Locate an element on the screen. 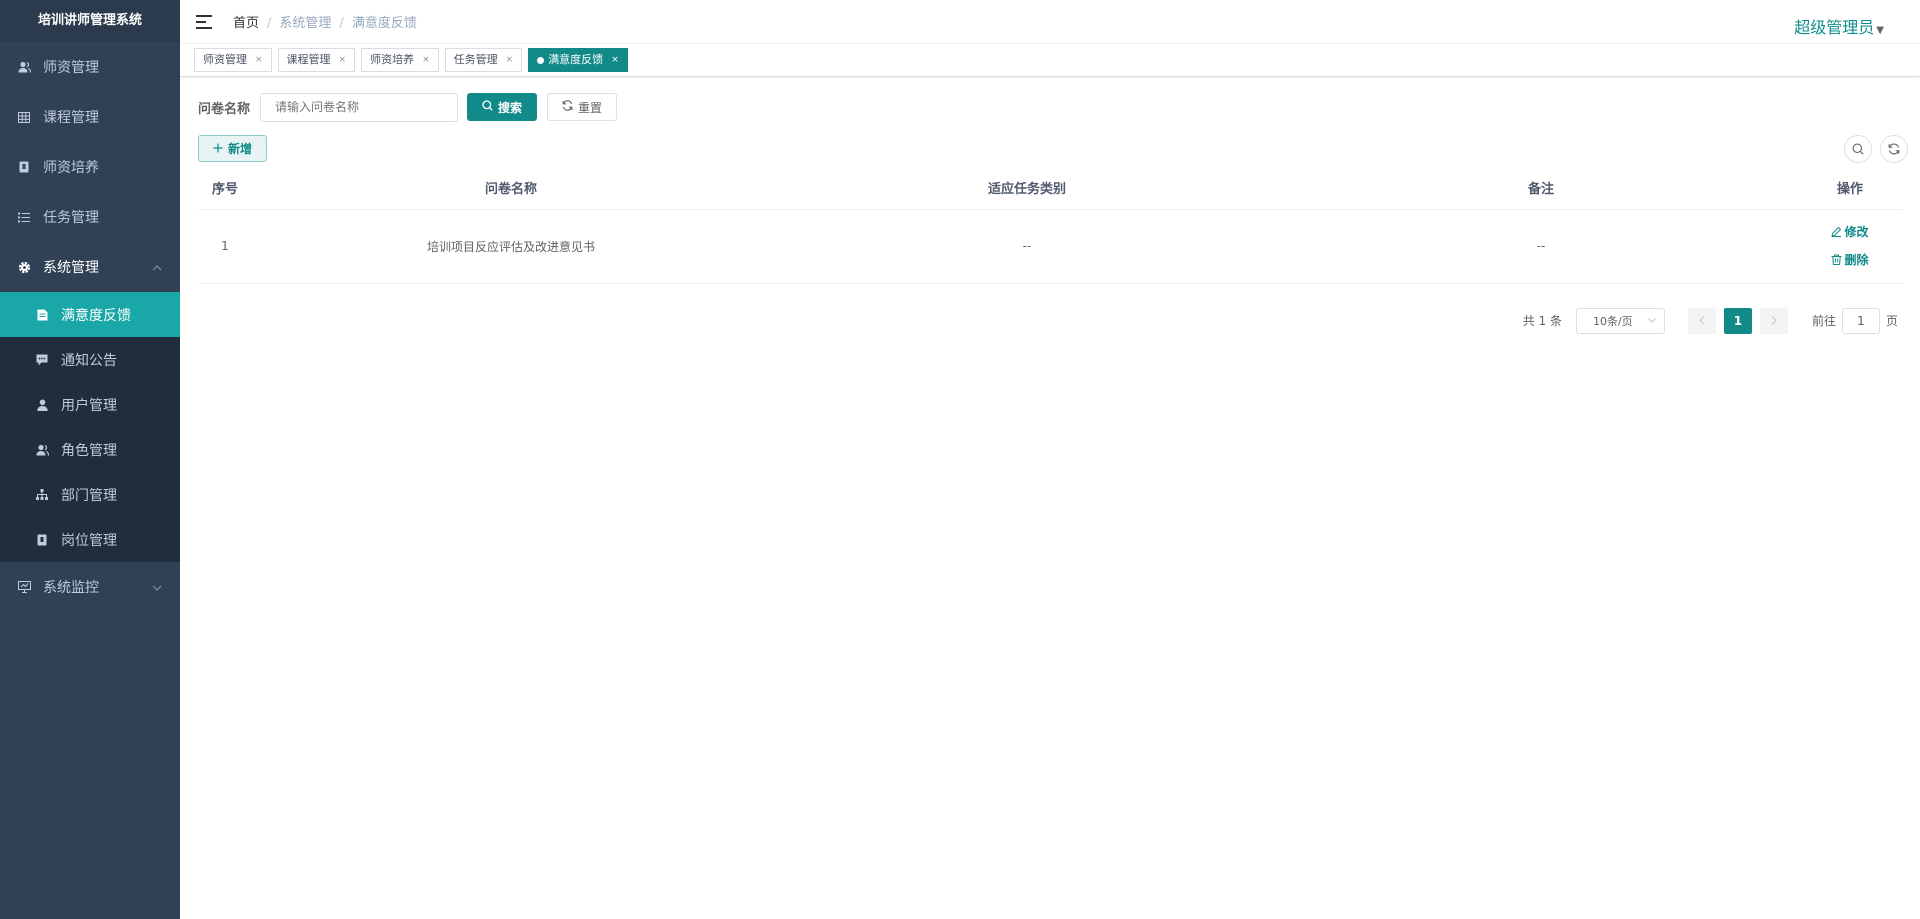 Image resolution: width=1920 pixels, height=919 pixels. search-button: 搜索 is located at coordinates (502, 107).